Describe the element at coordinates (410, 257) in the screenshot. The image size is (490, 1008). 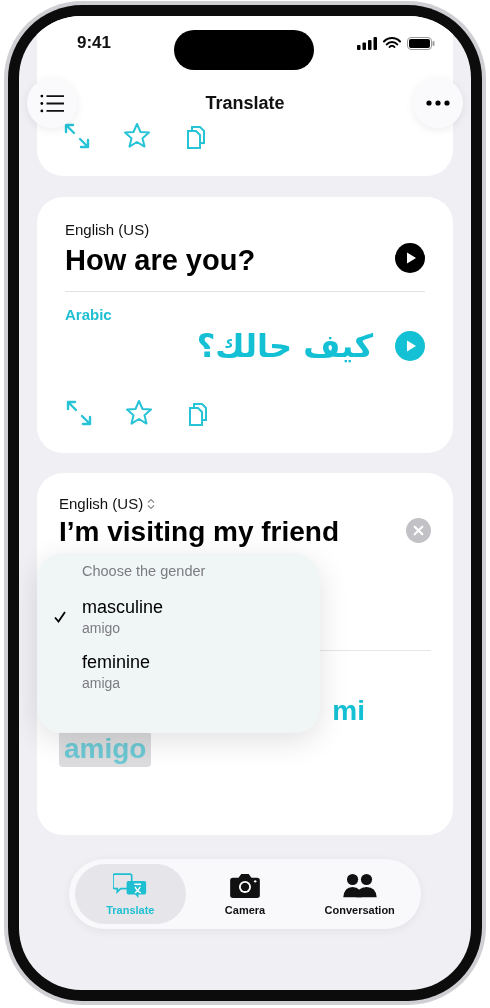
I see `play-icon` at that location.